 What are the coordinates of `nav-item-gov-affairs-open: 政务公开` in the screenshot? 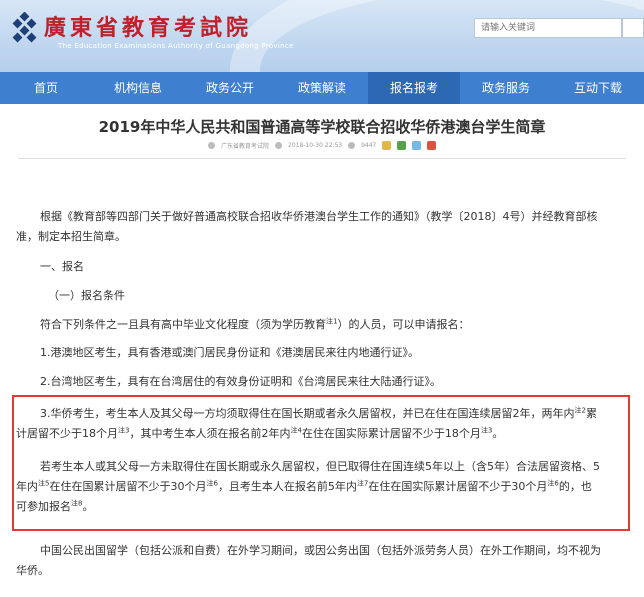 It's located at (230, 88).